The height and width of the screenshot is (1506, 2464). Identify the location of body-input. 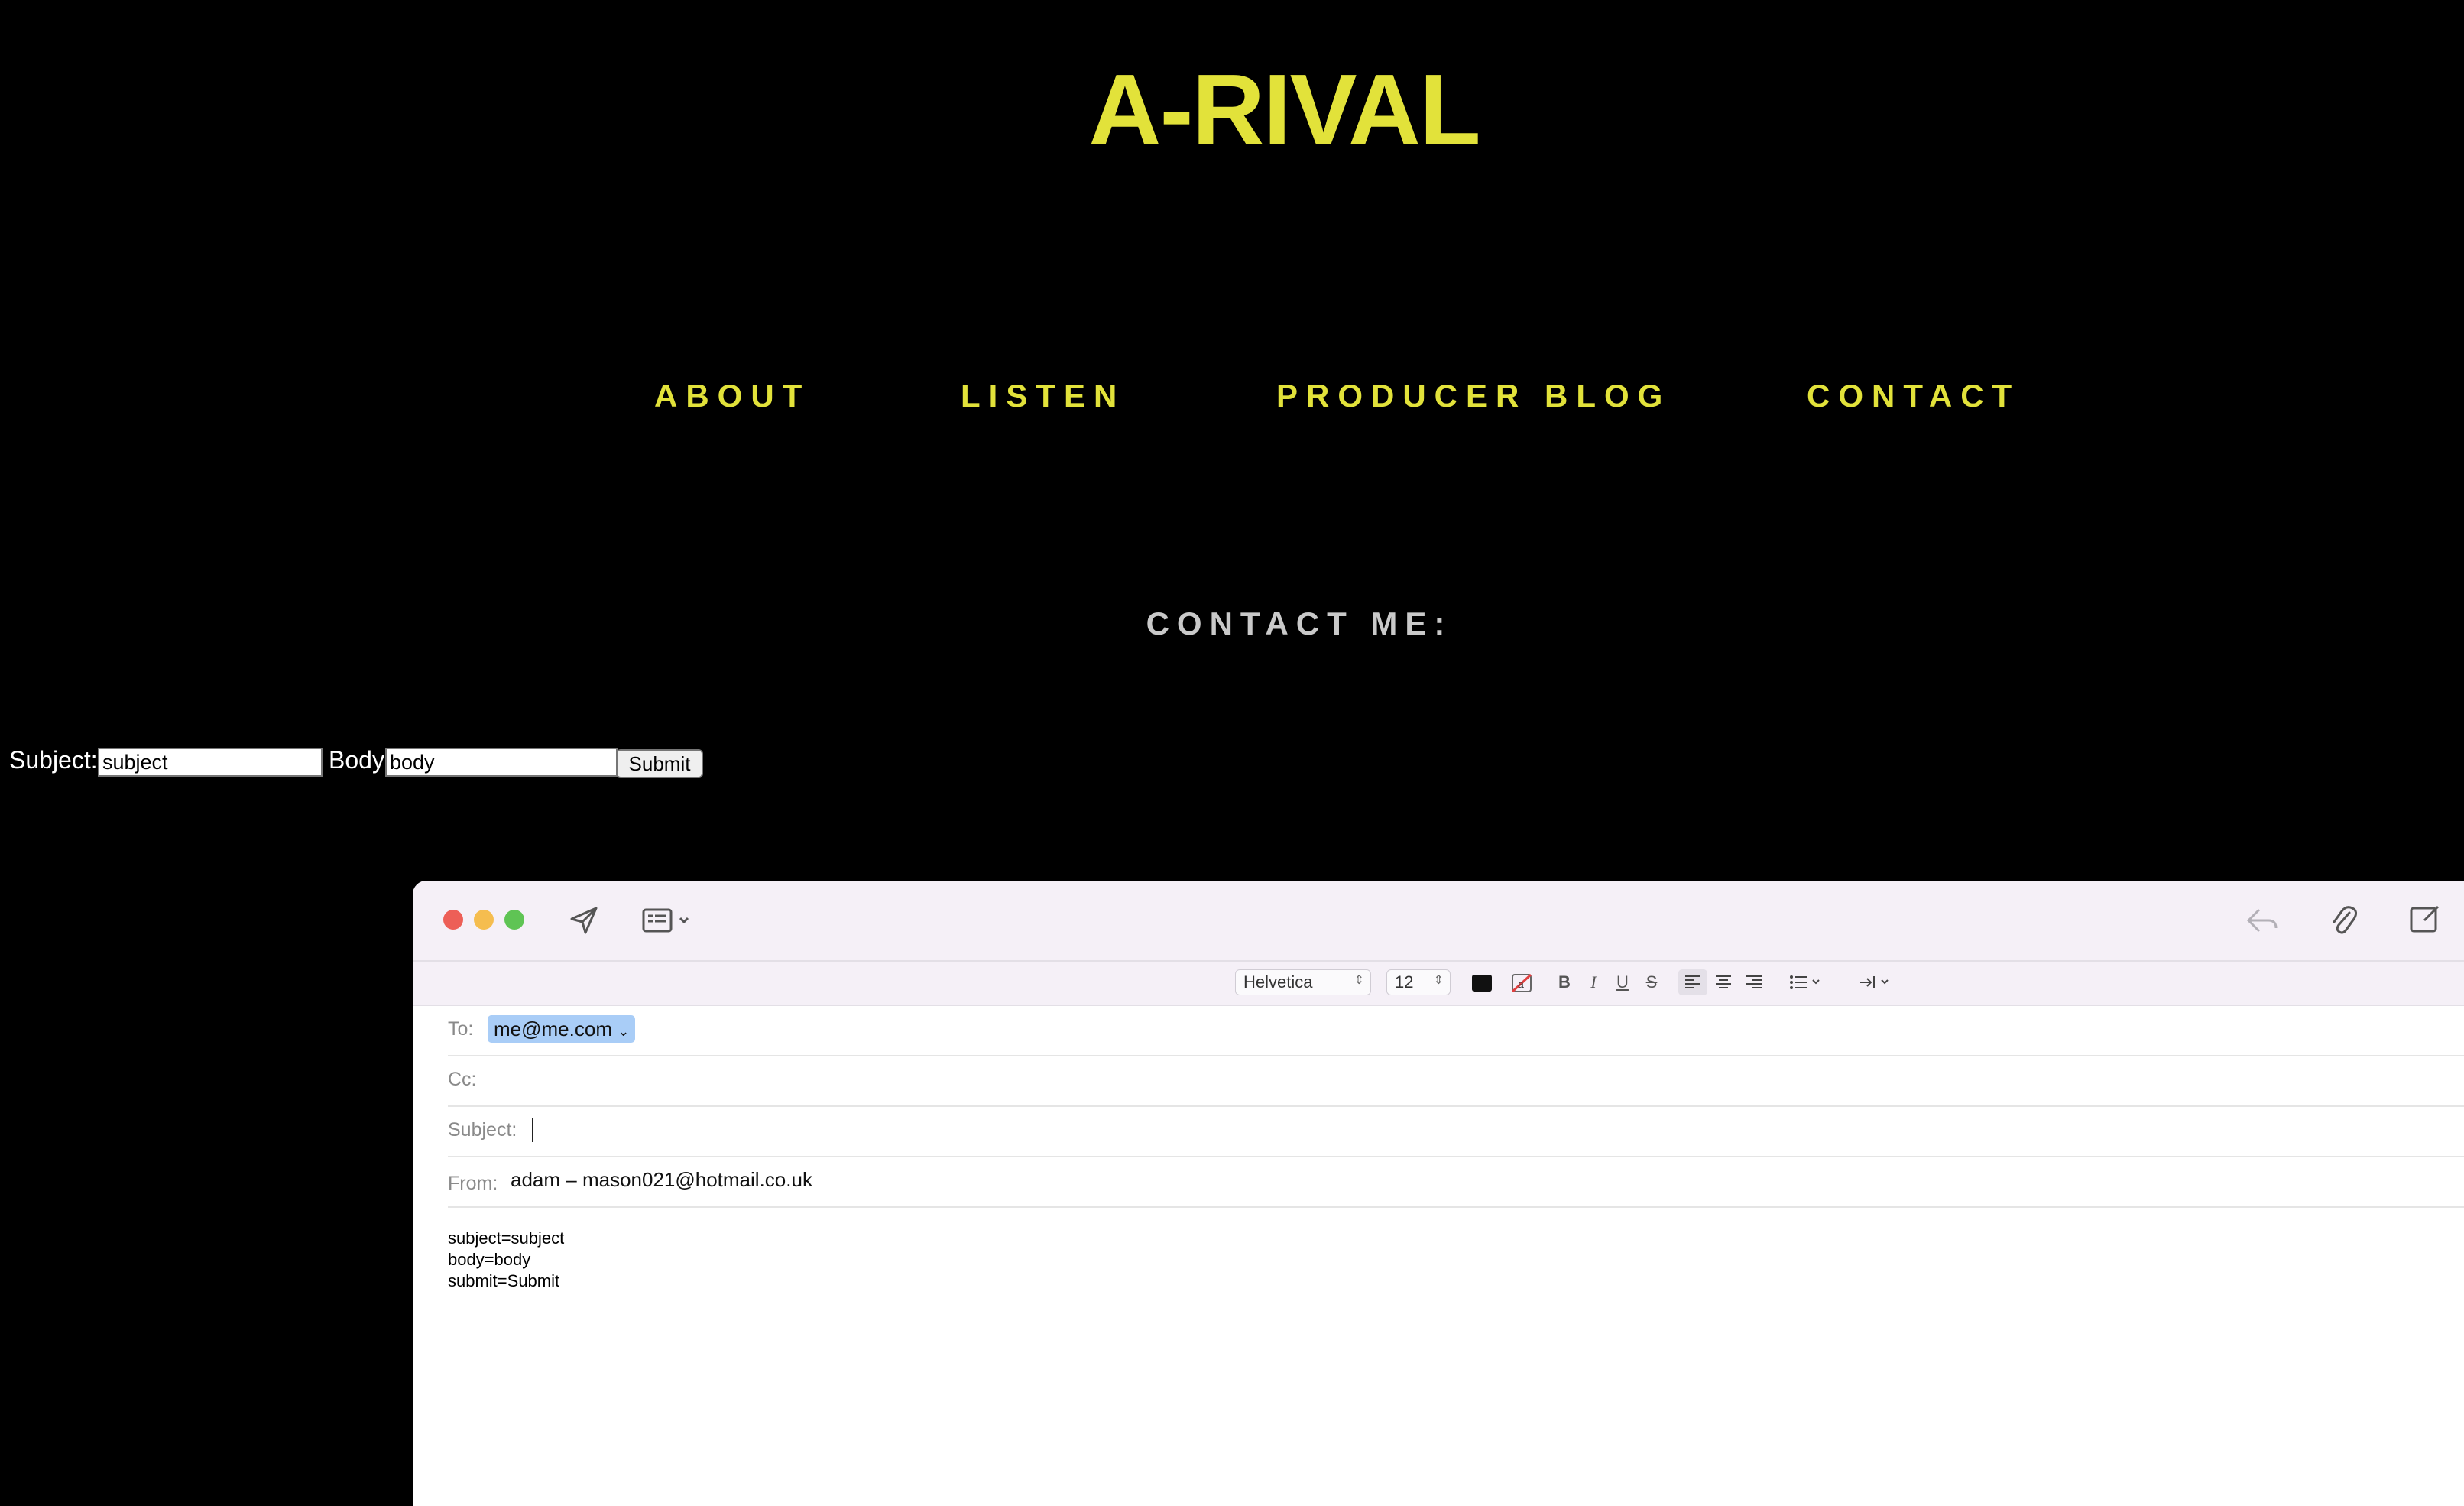
(501, 762).